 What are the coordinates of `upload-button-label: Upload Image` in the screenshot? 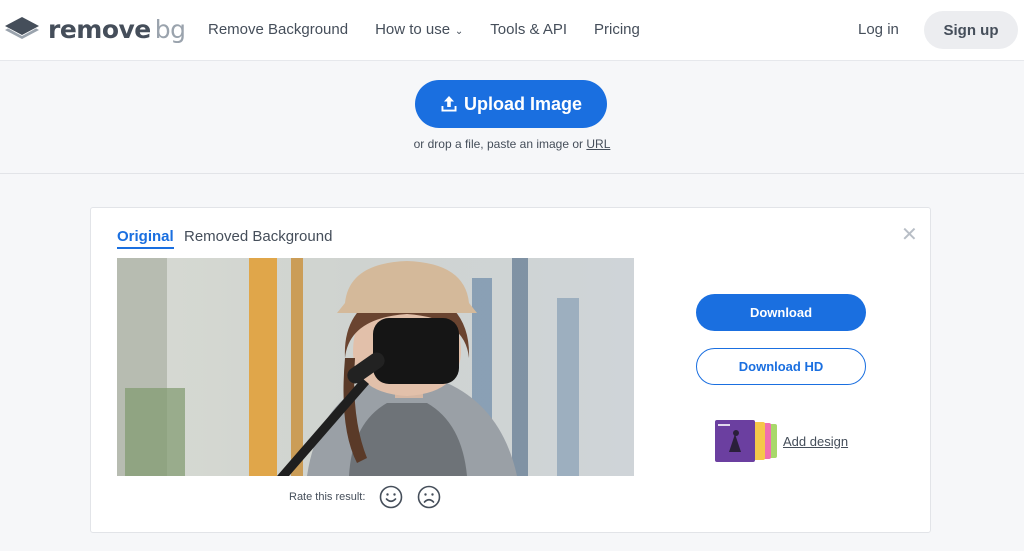 It's located at (523, 103).